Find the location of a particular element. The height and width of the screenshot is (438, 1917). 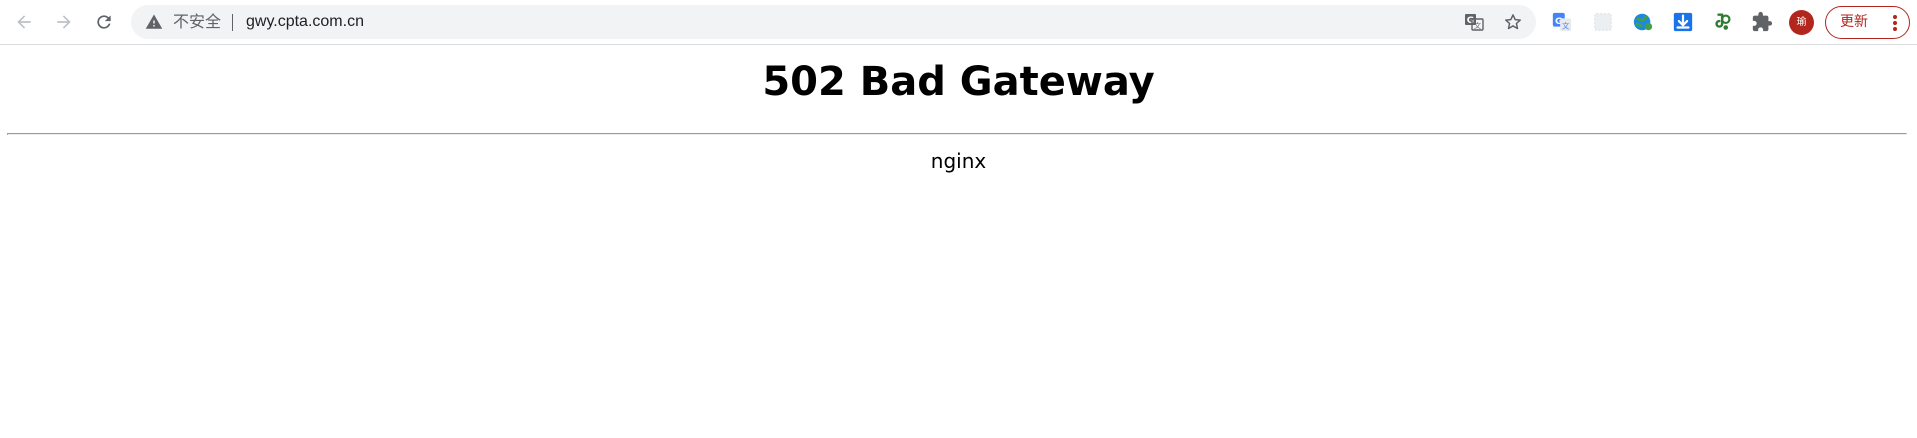

back-arrow-icon is located at coordinates (24, 22).